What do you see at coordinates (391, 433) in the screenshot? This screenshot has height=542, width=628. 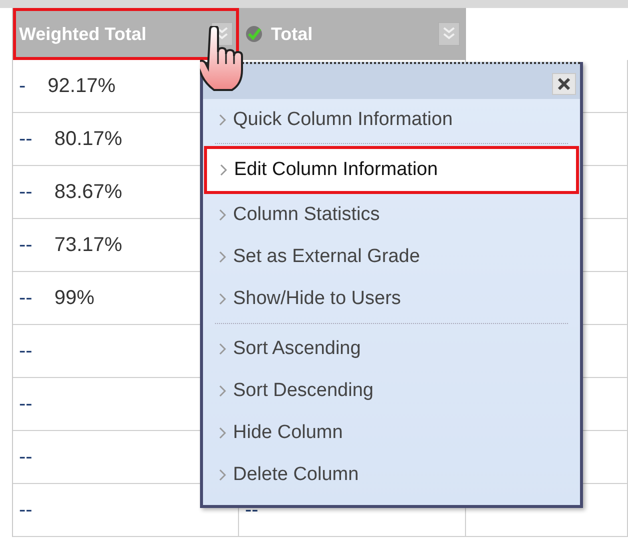 I see `menu-item: Hide Column` at bounding box center [391, 433].